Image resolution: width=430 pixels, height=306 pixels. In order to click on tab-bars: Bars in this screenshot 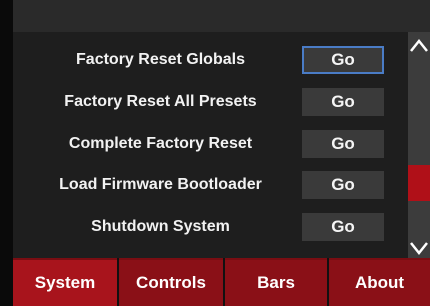, I will do `click(276, 283)`.